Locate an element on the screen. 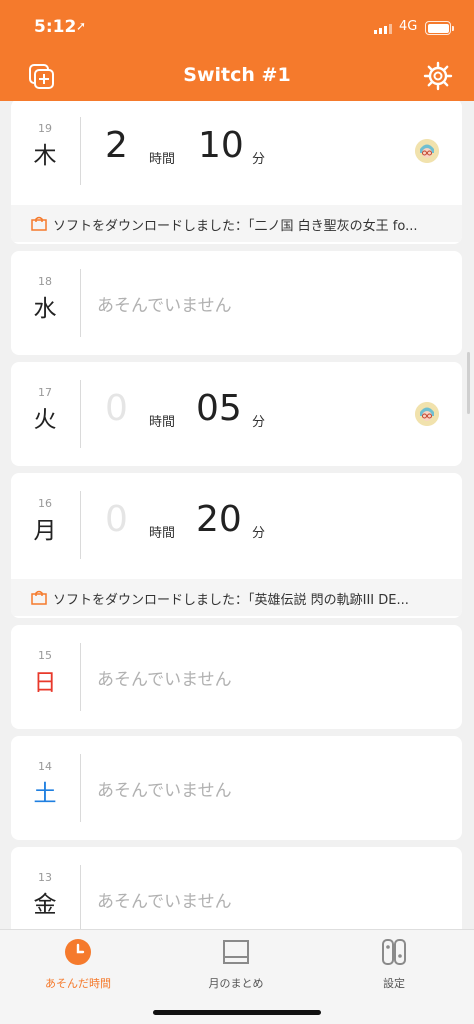  day-card-18: 18 水 あそんでいません is located at coordinates (236, 303).